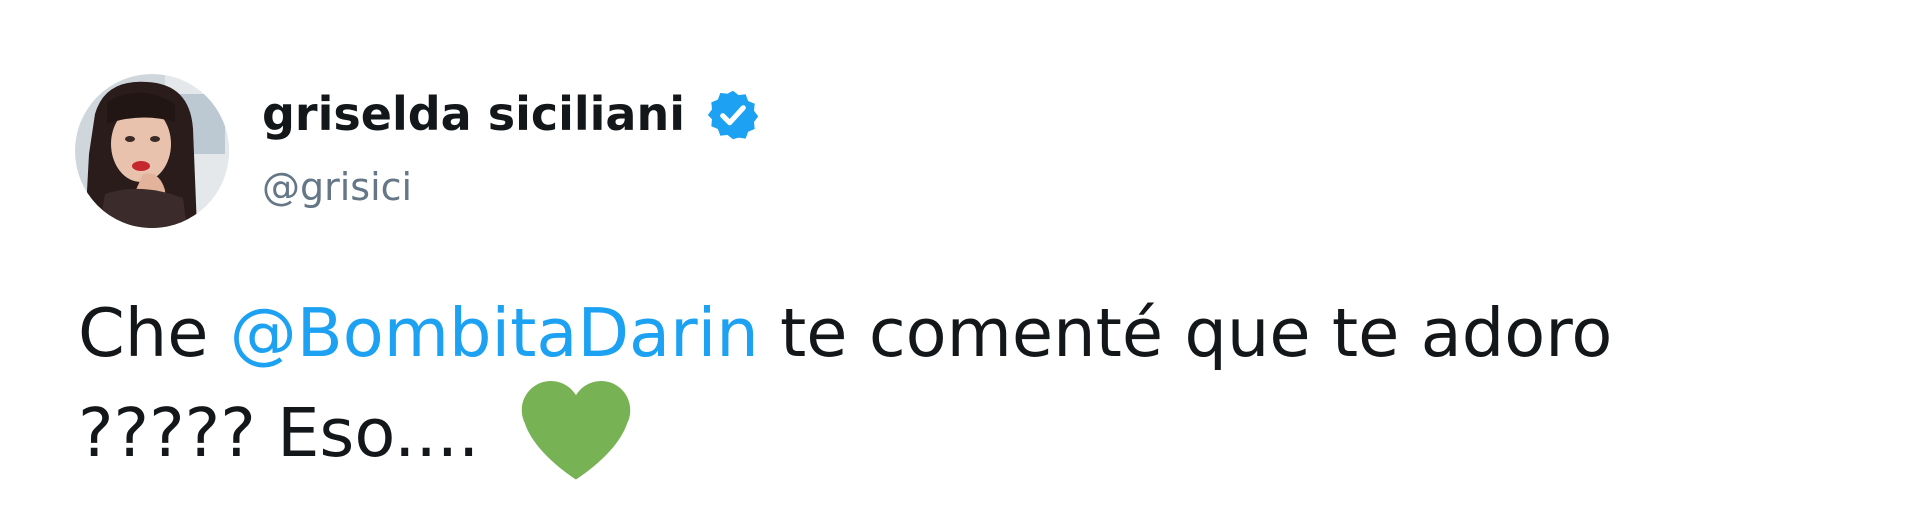 Image resolution: width=1920 pixels, height=525 pixels. I want to click on tweet-text-prefix: Che, so click(154, 333).